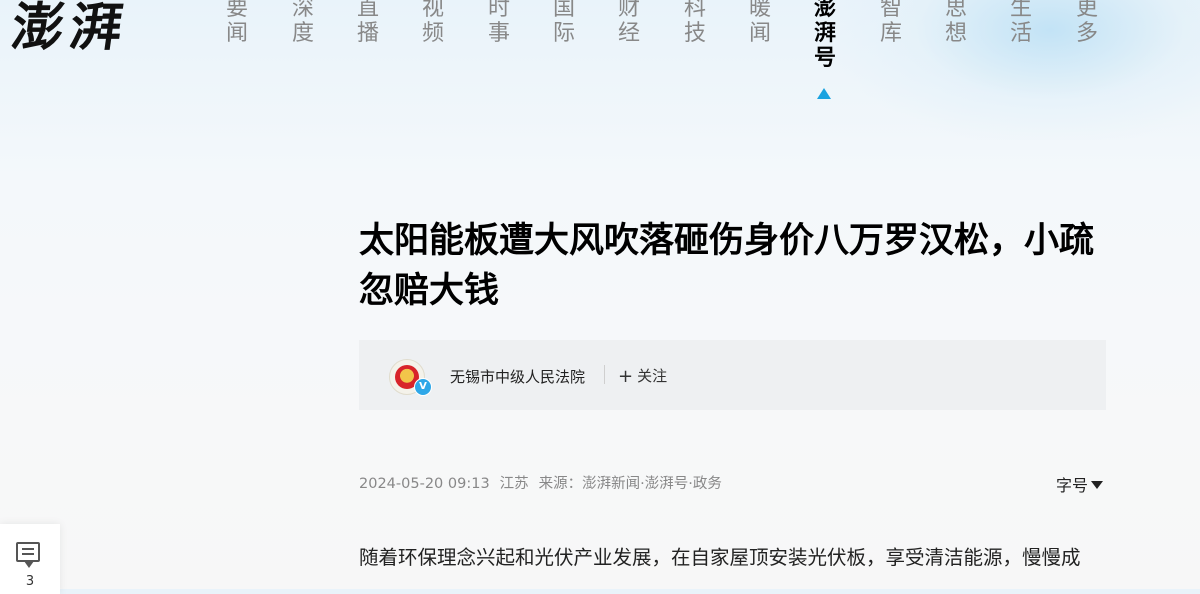 The width and height of the screenshot is (1200, 594). Describe the element at coordinates (1072, 485) in the screenshot. I see `font-size-label: 字号` at that location.